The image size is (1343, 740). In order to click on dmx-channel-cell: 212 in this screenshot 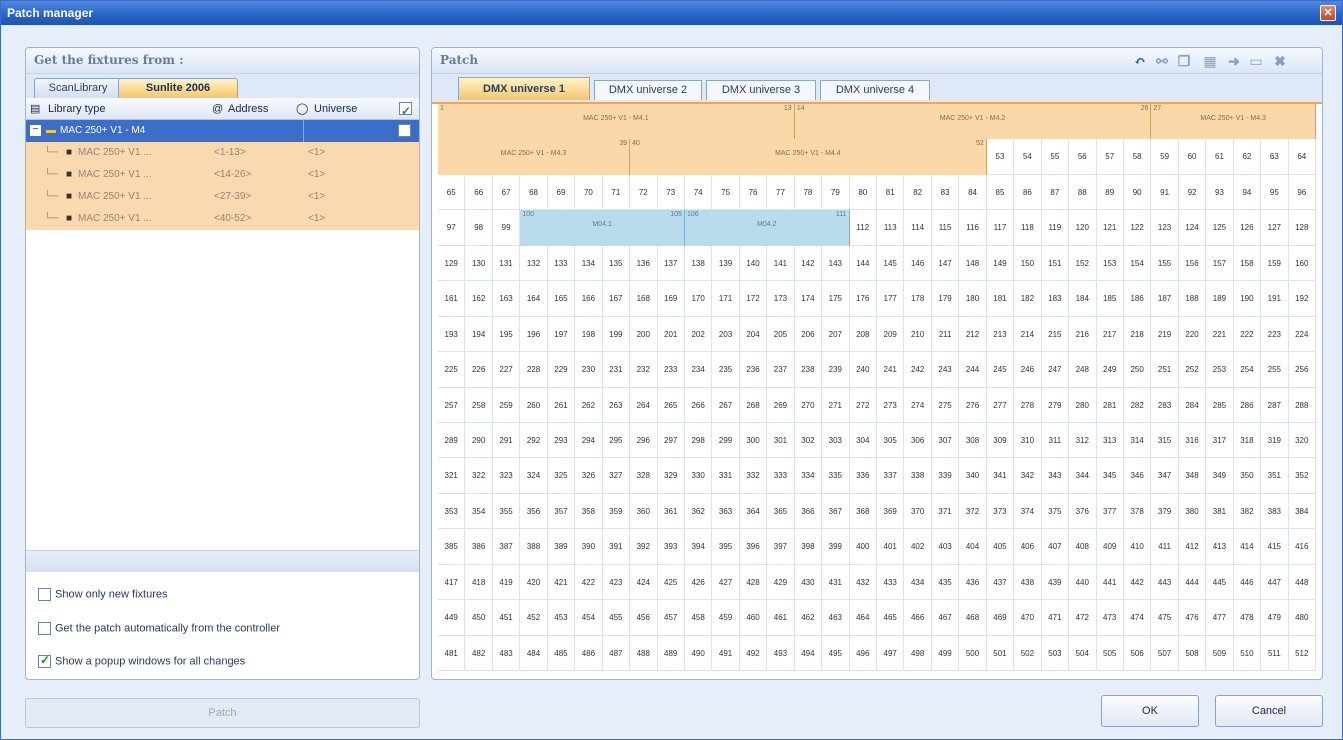, I will do `click(973, 334)`.